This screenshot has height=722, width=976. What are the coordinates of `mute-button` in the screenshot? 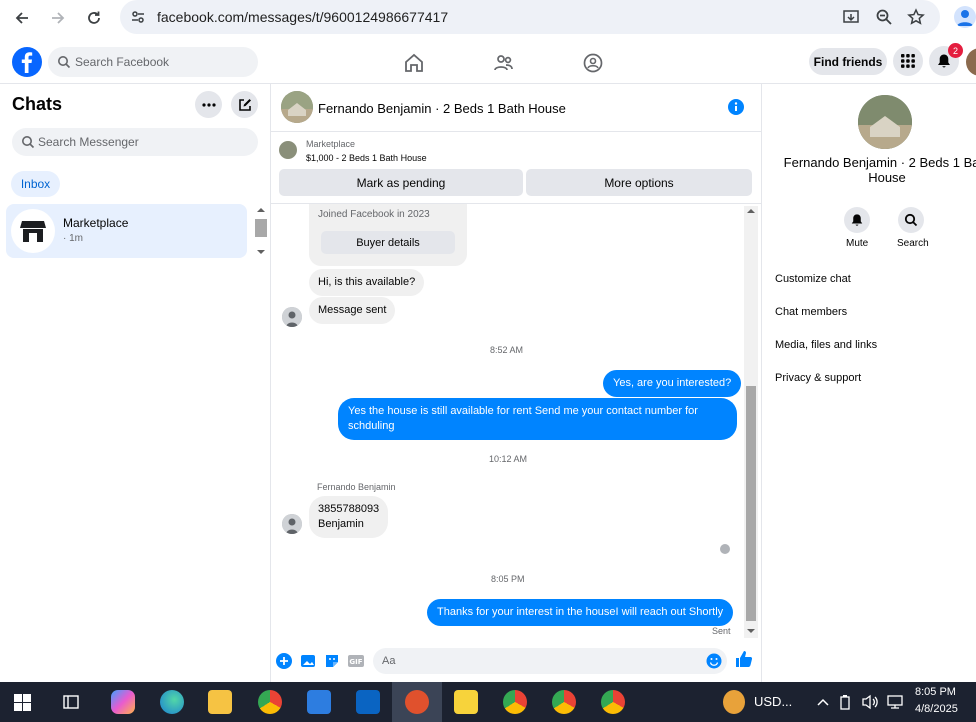 It's located at (857, 220).